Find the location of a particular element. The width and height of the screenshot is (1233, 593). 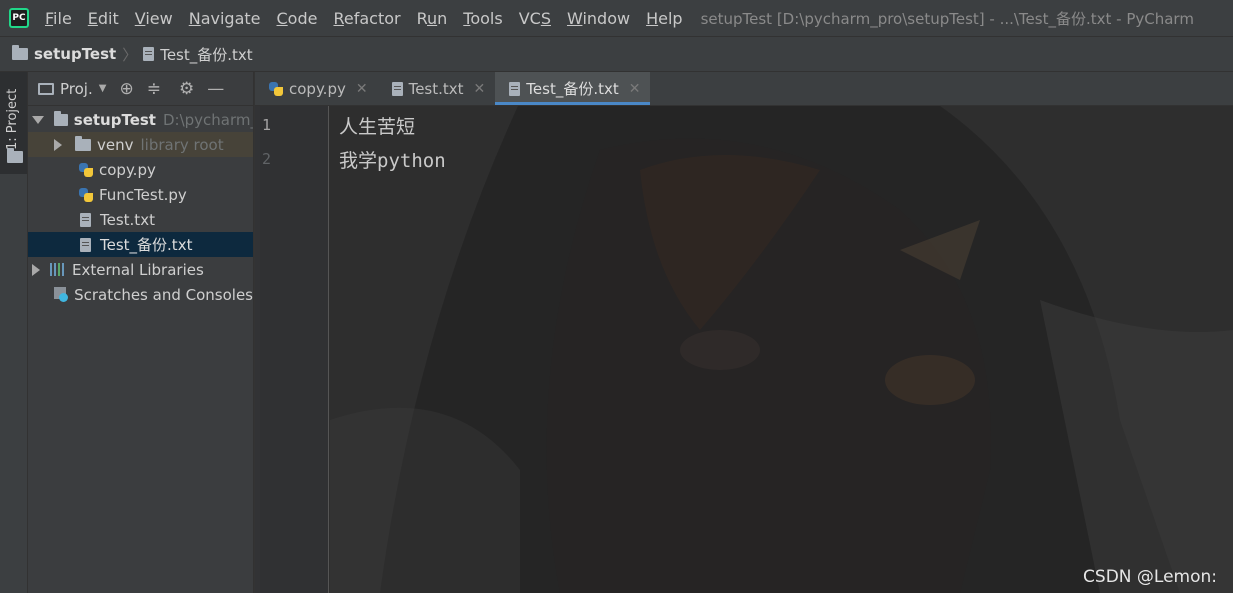

editor-tabs: copy.py ✕ Test.txt ✕ Test_备份.txt ✕ is located at coordinates (744, 89).